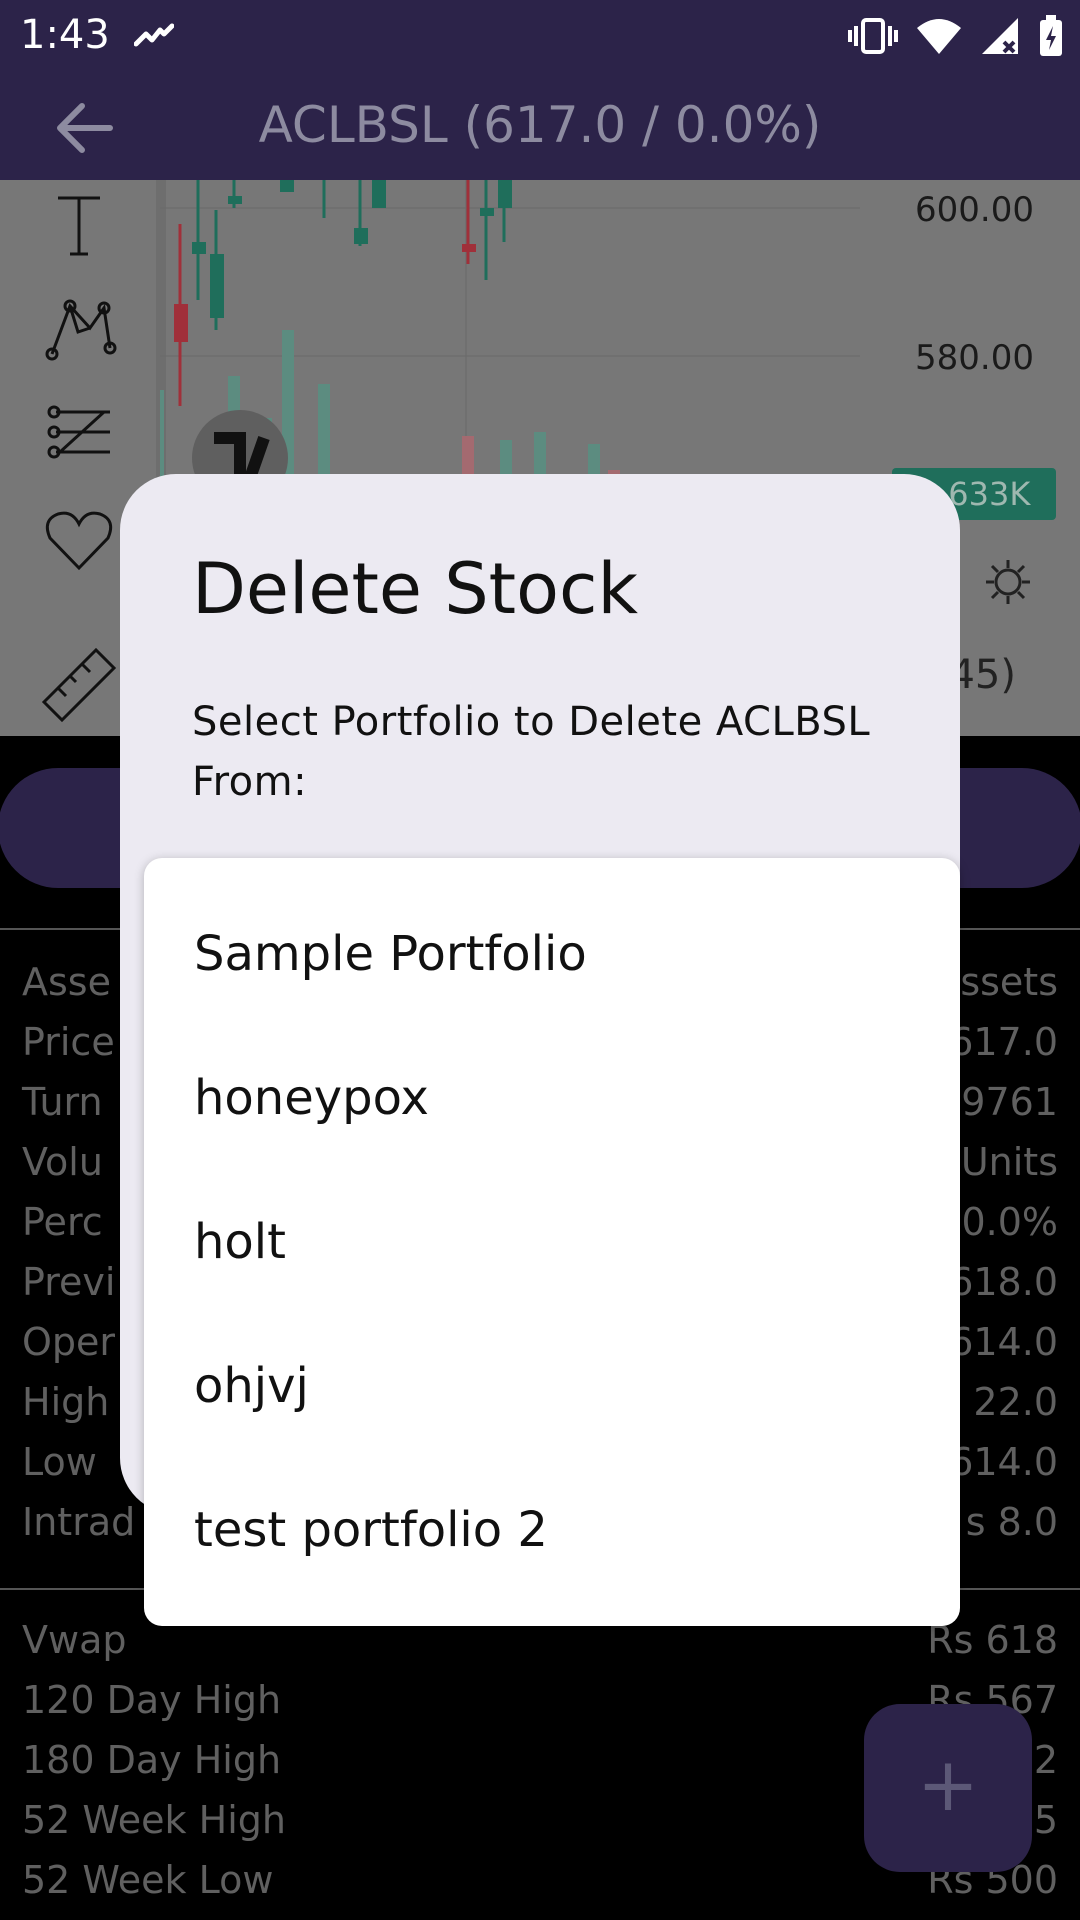 Image resolution: width=1080 pixels, height=1920 pixels. I want to click on dialog-message: Select Portfolio to Delete ACLBSL From:, so click(531, 752).